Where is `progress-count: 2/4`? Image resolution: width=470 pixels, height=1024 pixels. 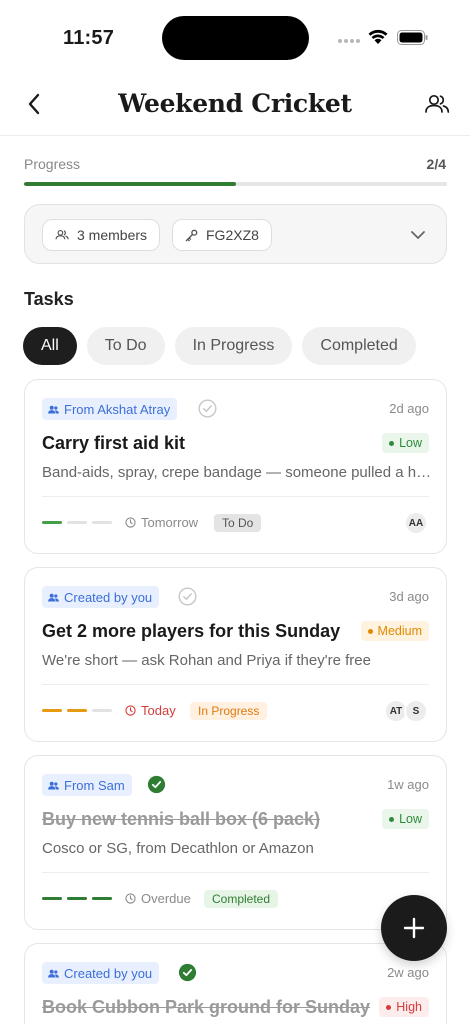 progress-count: 2/4 is located at coordinates (436, 164).